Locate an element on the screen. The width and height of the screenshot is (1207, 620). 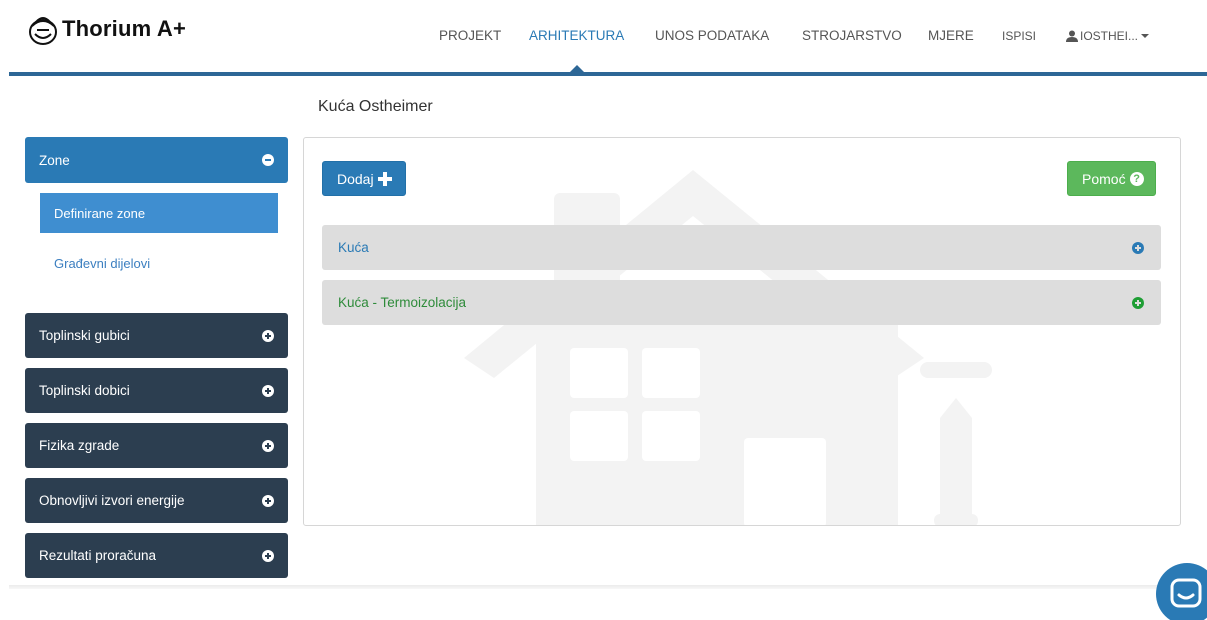
sidebar-item-label: Toplinski gubici is located at coordinates (84, 335).